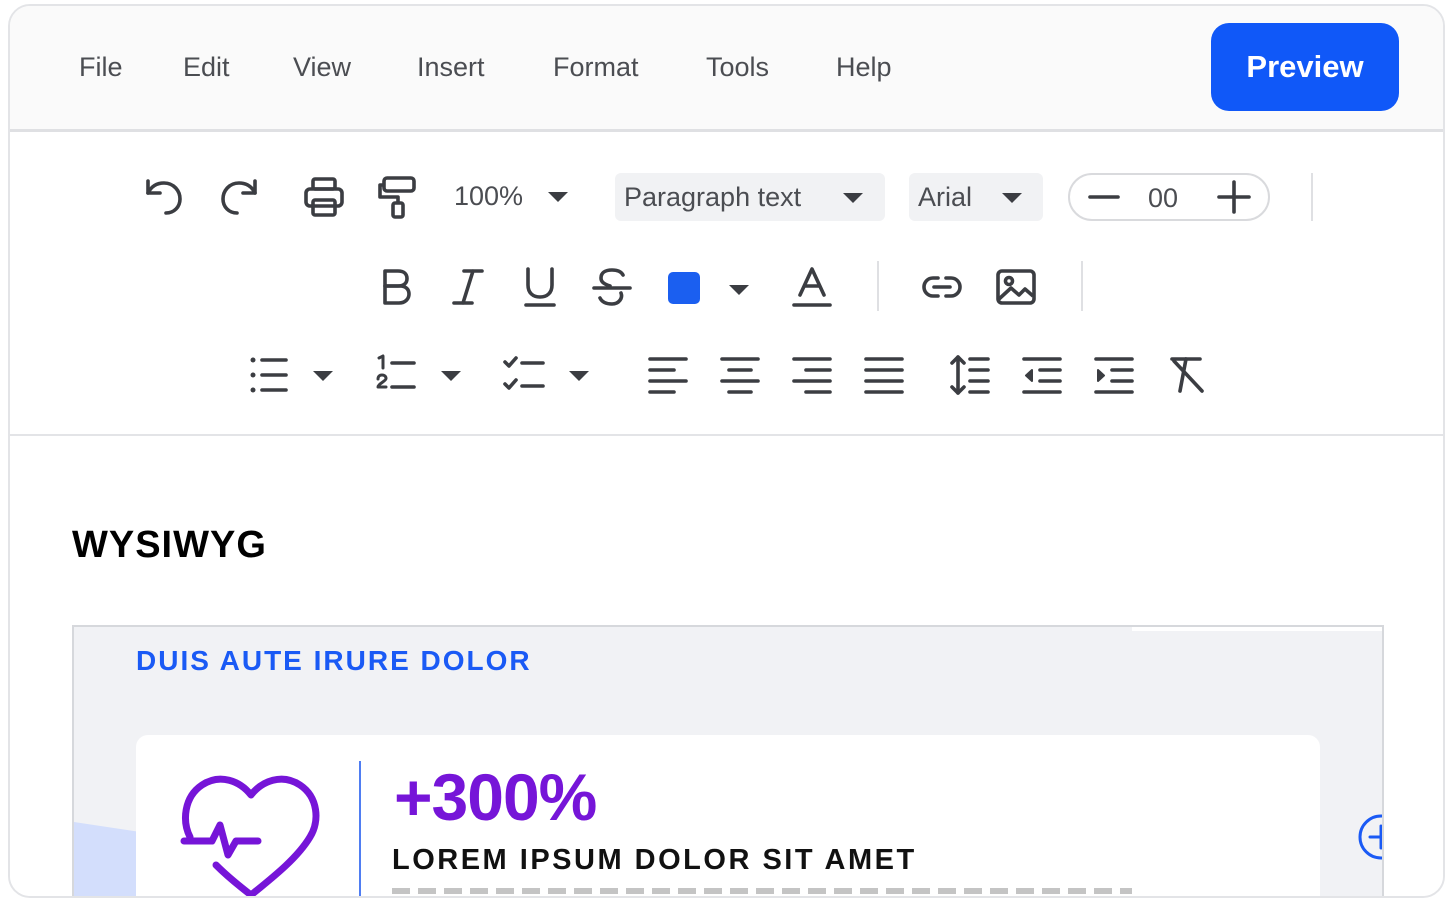 The image size is (1452, 900). Describe the element at coordinates (396, 287) in the screenshot. I see `bold-icon` at that location.